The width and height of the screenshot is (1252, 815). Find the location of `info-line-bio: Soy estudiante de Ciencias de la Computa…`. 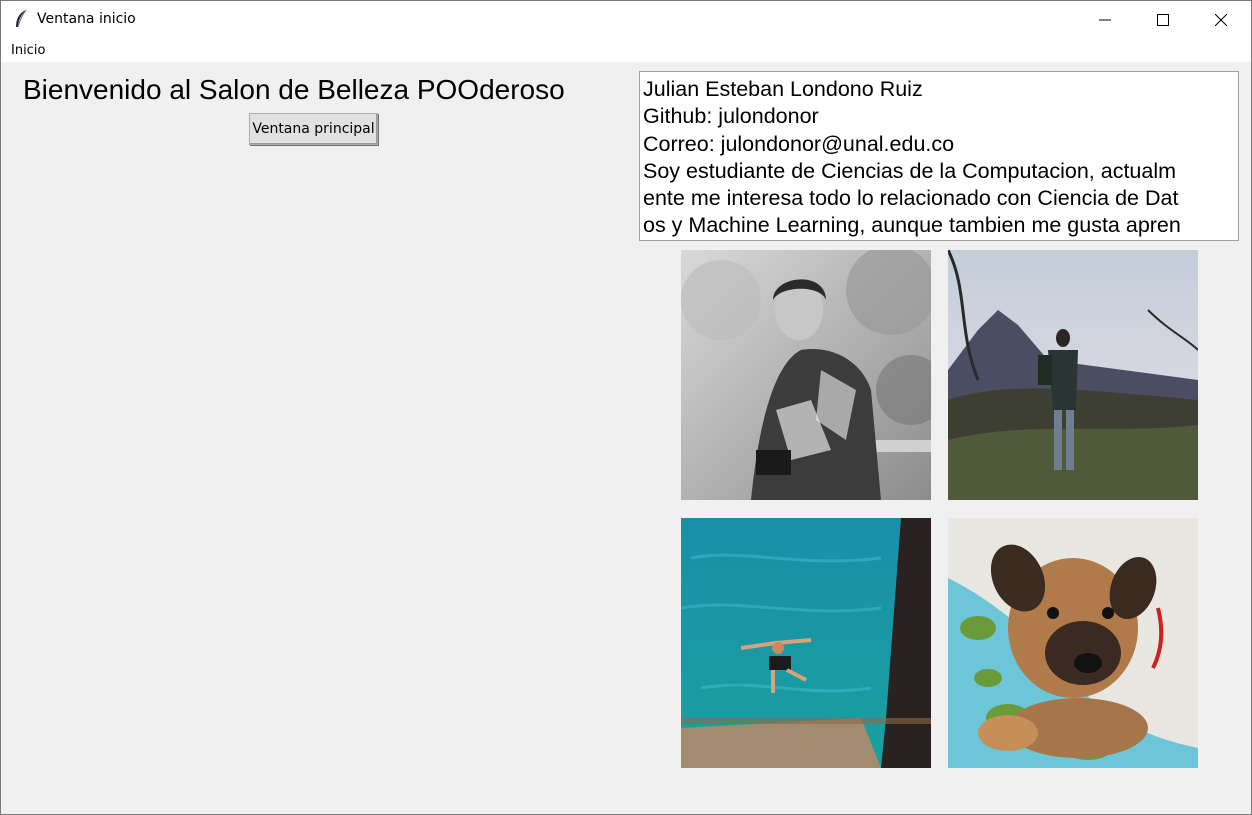

info-line-bio: Soy estudiante de Ciencias de la Computa… is located at coordinates (910, 170).